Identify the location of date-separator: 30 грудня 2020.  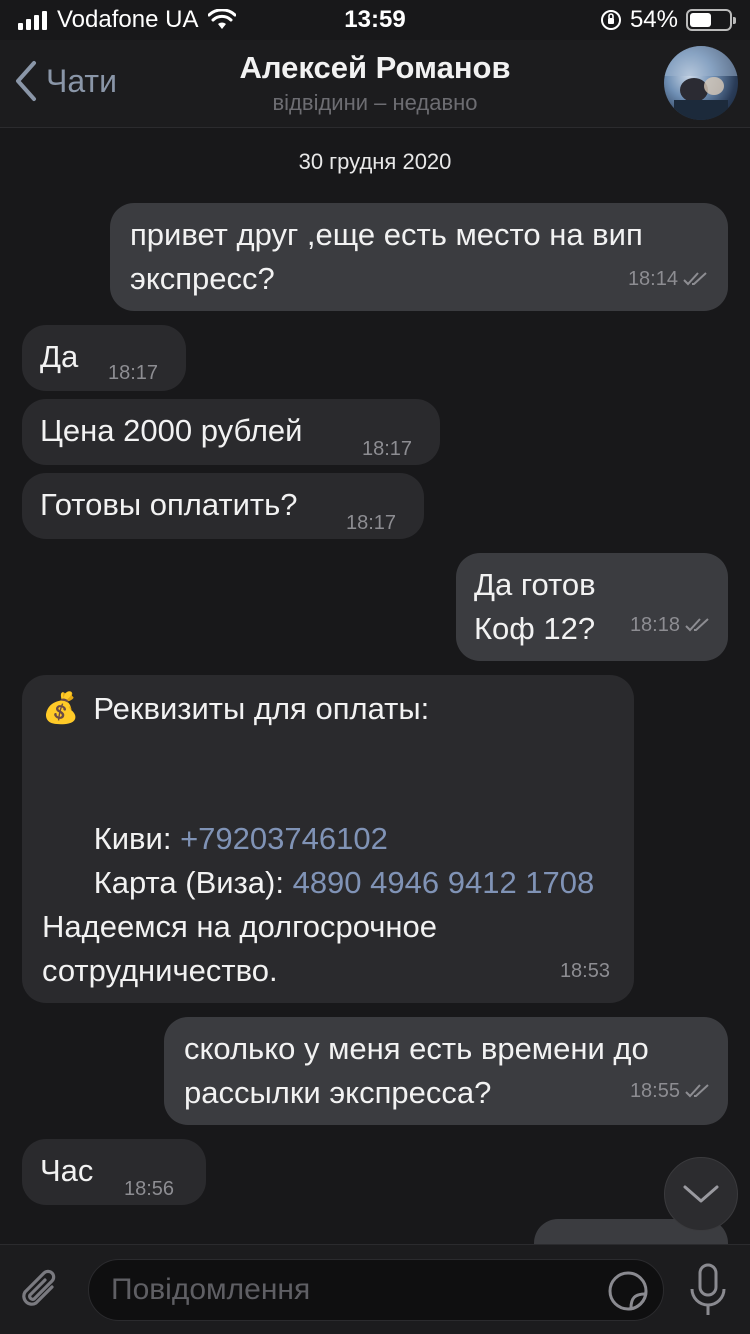
(375, 161).